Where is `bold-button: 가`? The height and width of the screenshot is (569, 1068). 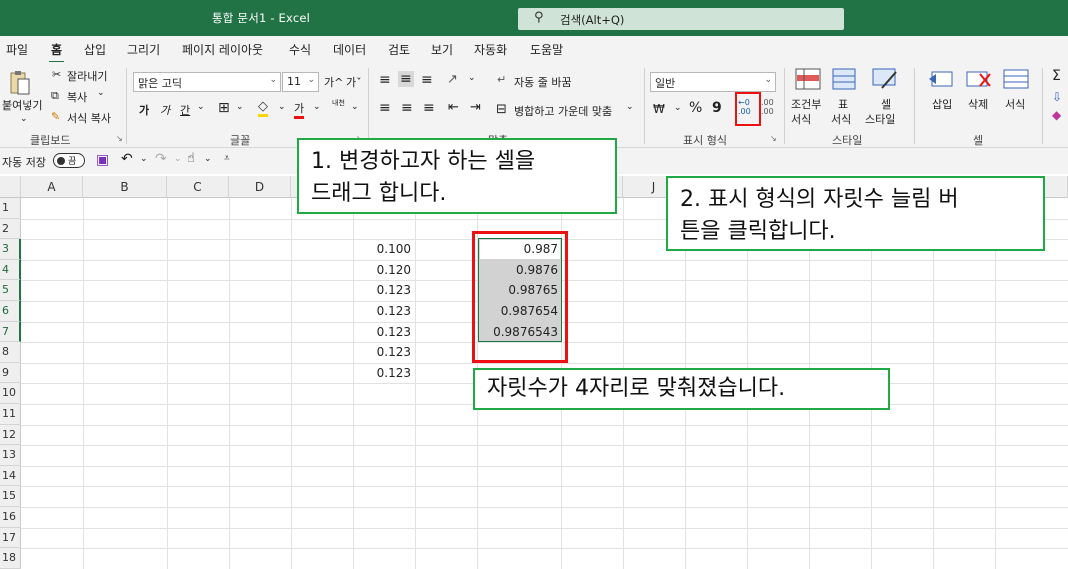
bold-button: 가 is located at coordinates (144, 110).